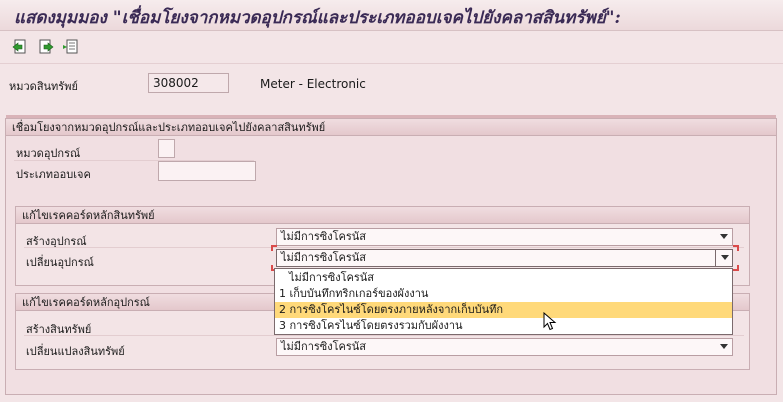  Describe the element at coordinates (313, 84) in the screenshot. I see `asset-class-description: Meter - Electronic` at that location.